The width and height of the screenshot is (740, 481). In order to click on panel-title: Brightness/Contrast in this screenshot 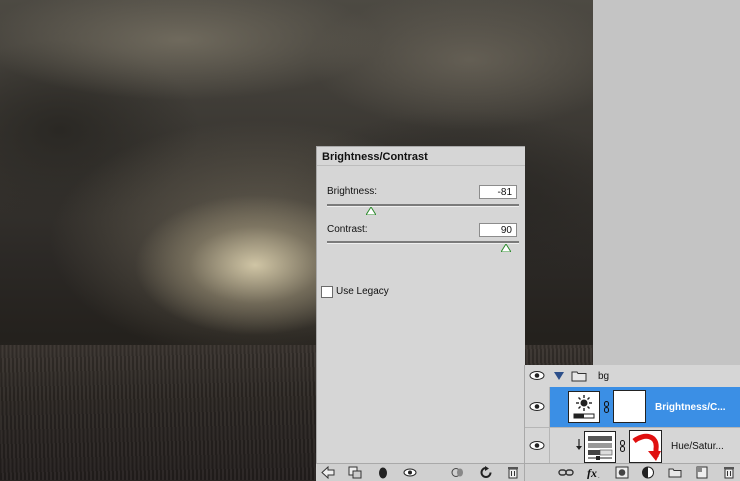, I will do `click(375, 157)`.